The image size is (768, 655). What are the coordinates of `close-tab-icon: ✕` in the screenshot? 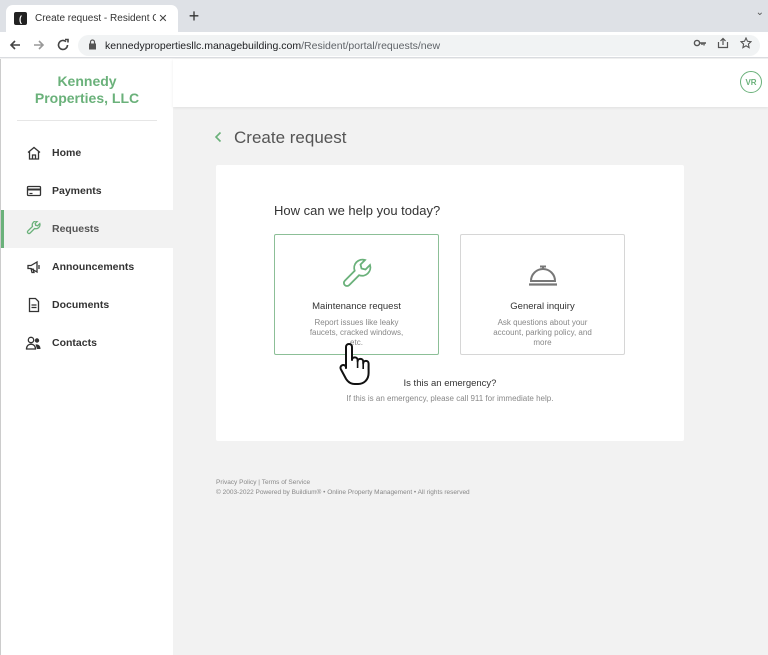 It's located at (163, 18).